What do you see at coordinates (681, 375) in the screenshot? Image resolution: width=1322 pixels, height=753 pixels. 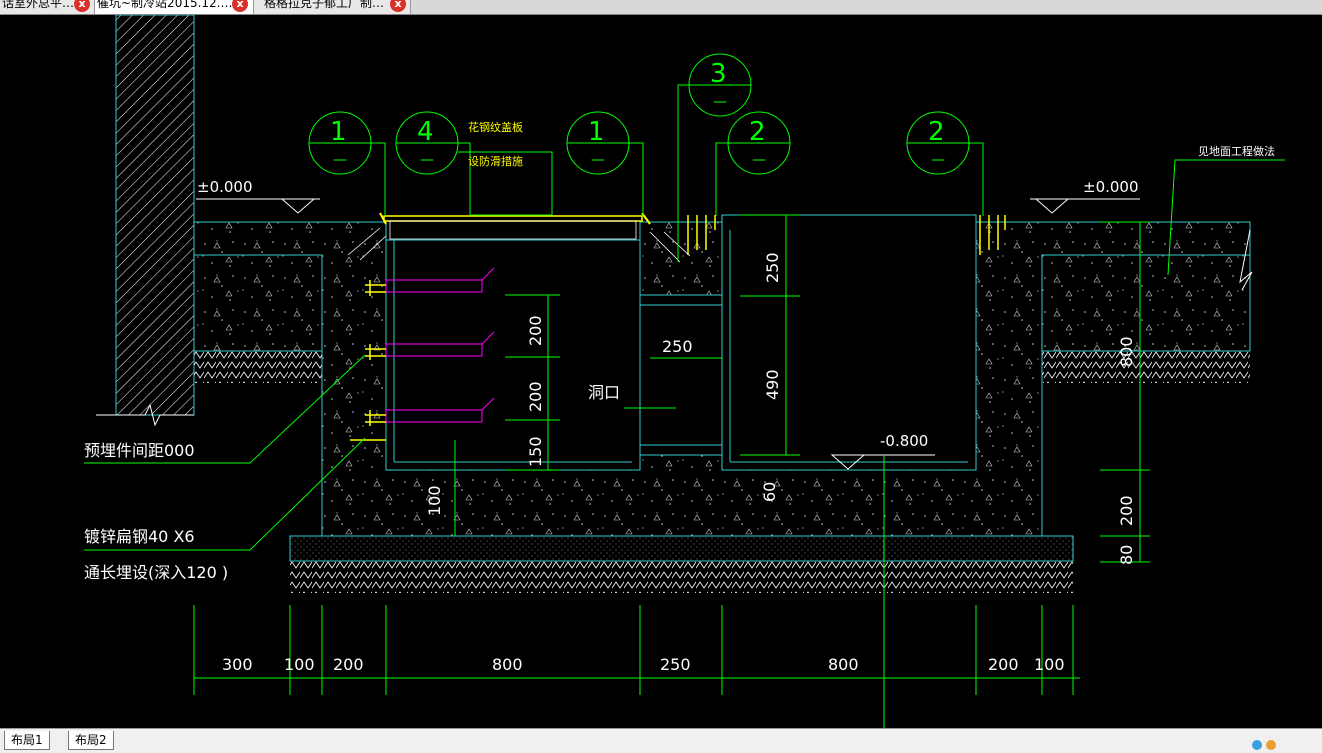 I see `hole-area` at bounding box center [681, 375].